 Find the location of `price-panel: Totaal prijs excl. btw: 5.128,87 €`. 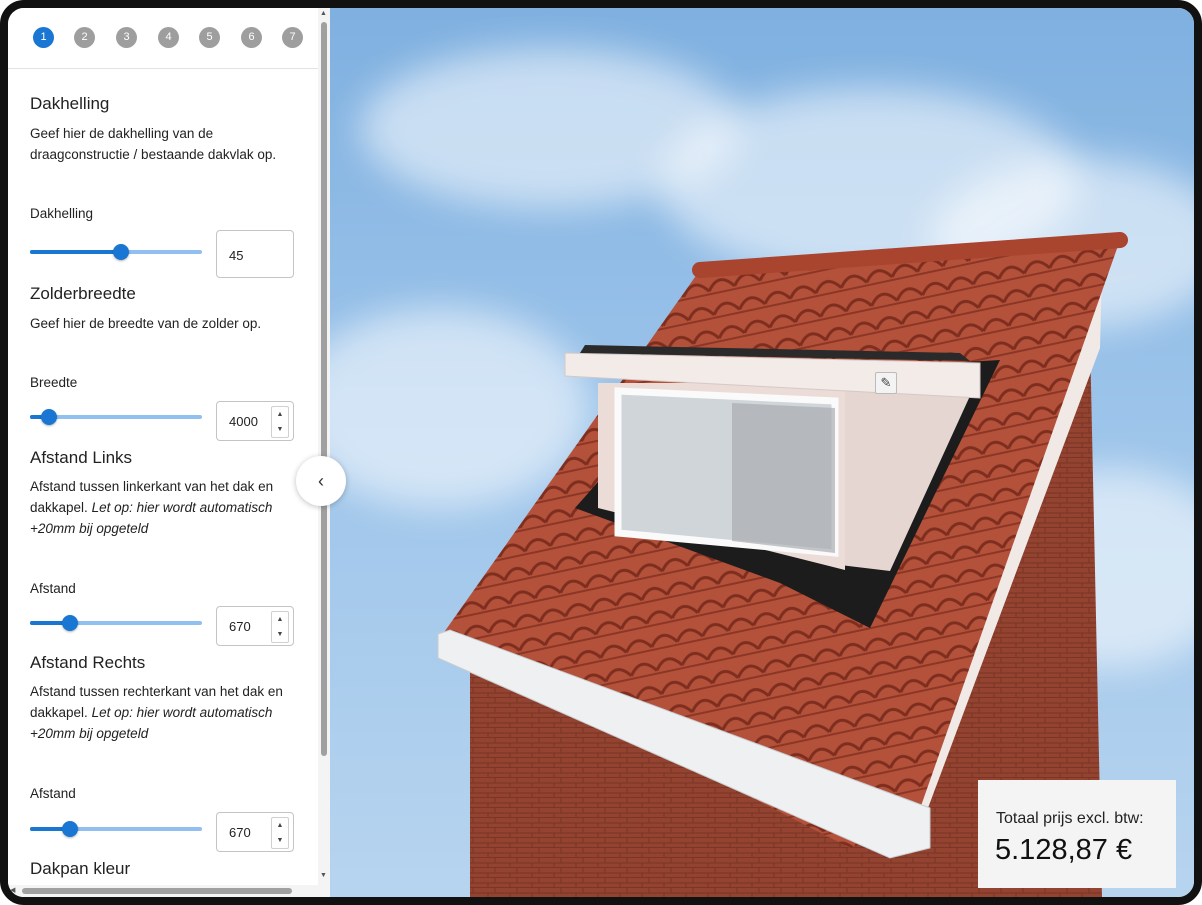

price-panel: Totaal prijs excl. btw: 5.128,87 € is located at coordinates (1077, 834).